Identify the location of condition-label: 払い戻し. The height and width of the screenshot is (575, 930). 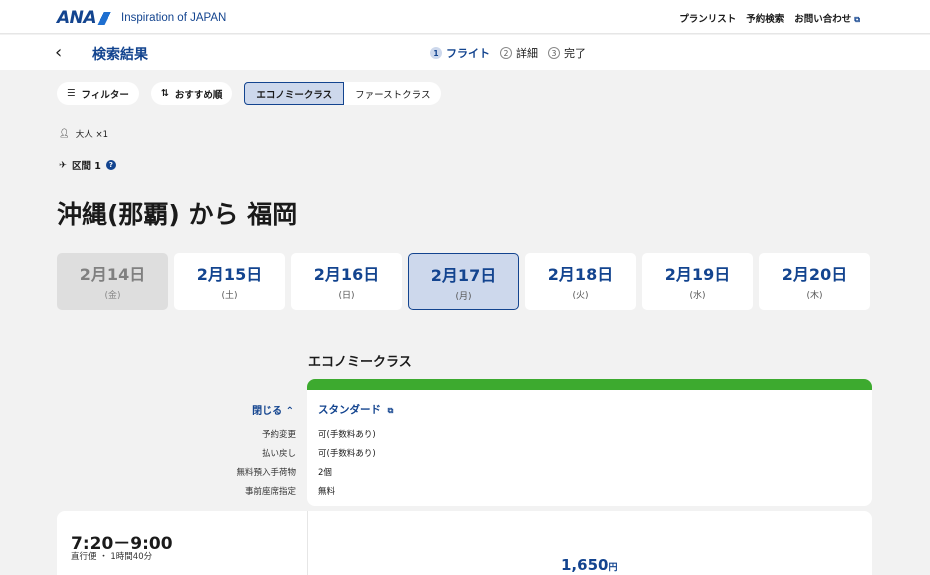
(278, 454).